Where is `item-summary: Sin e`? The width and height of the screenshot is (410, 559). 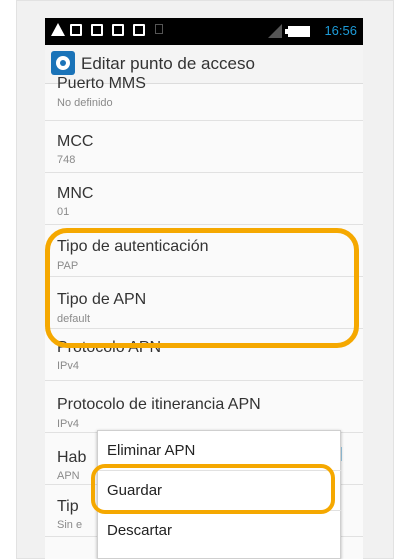
item-summary: Sin e is located at coordinates (70, 525).